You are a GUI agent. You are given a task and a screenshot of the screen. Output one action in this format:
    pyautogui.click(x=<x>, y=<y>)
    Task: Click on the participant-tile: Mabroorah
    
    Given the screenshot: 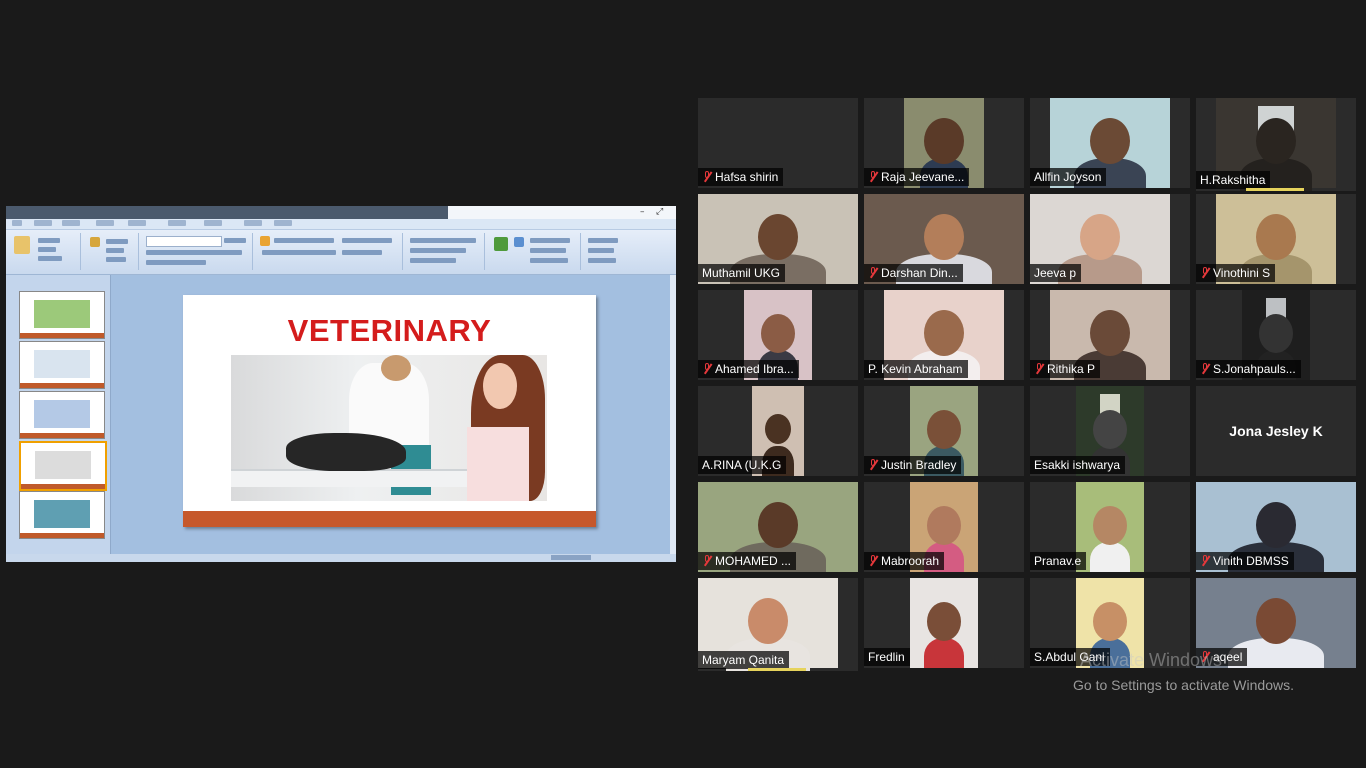 What is the action you would take?
    pyautogui.click(x=944, y=527)
    